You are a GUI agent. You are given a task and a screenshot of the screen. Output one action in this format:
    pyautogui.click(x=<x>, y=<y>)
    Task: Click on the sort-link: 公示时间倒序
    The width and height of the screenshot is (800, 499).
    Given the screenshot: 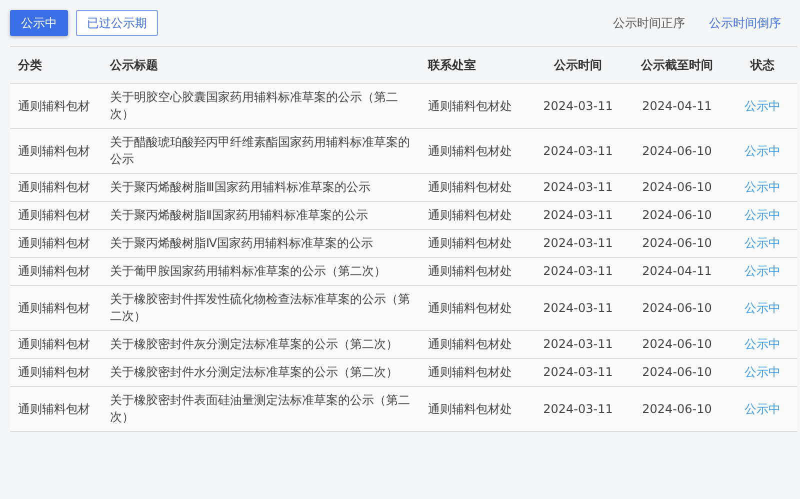 What is the action you would take?
    pyautogui.click(x=745, y=23)
    